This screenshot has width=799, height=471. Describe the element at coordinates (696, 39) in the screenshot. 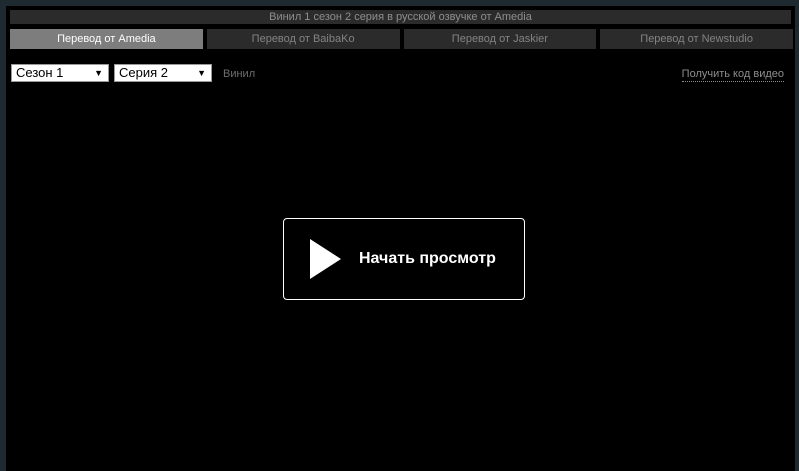

I see `tab-translation-newstudio: Перевод от Newstudio` at that location.